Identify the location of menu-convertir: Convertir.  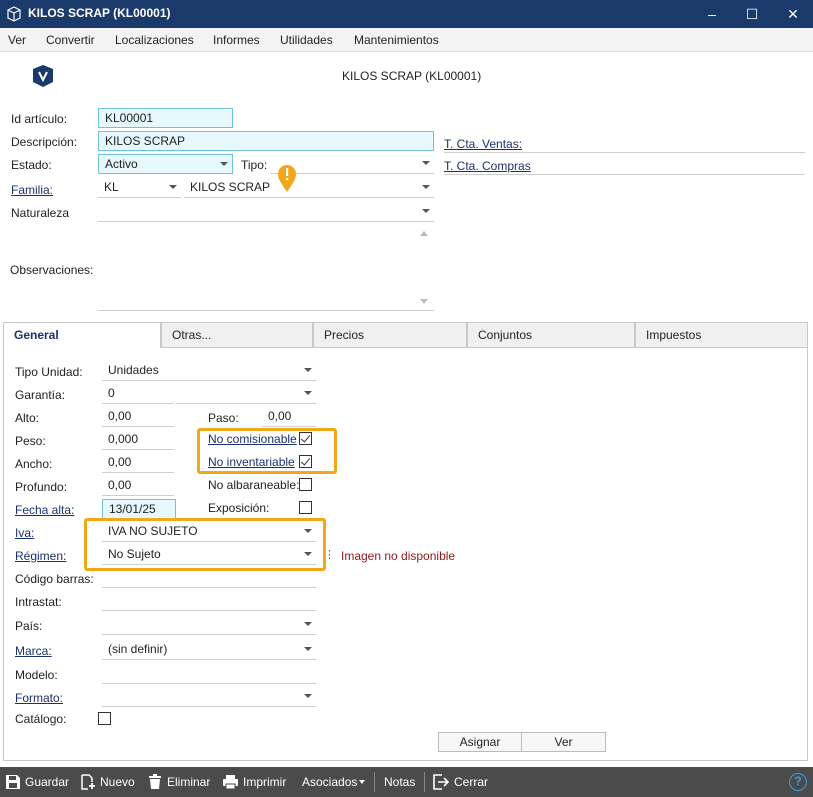
(70, 40).